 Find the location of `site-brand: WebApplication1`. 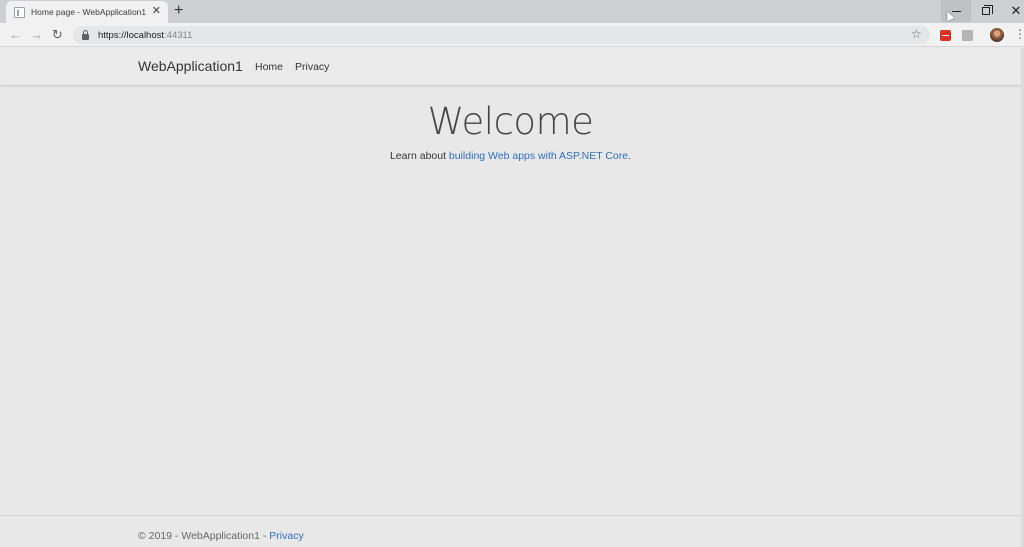

site-brand: WebApplication1 is located at coordinates (190, 66).